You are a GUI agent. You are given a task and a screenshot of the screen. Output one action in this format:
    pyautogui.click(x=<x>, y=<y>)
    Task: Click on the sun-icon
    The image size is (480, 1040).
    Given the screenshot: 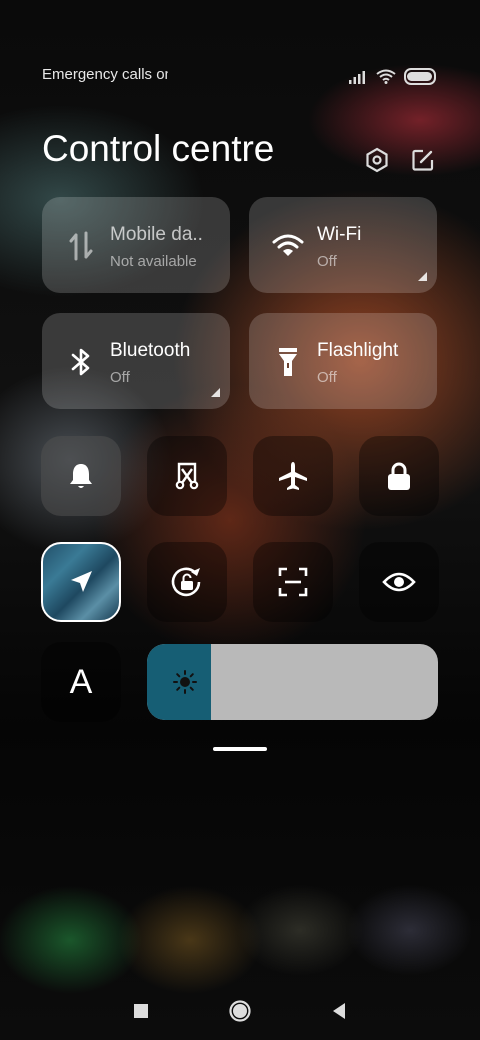 What is the action you would take?
    pyautogui.click(x=185, y=682)
    